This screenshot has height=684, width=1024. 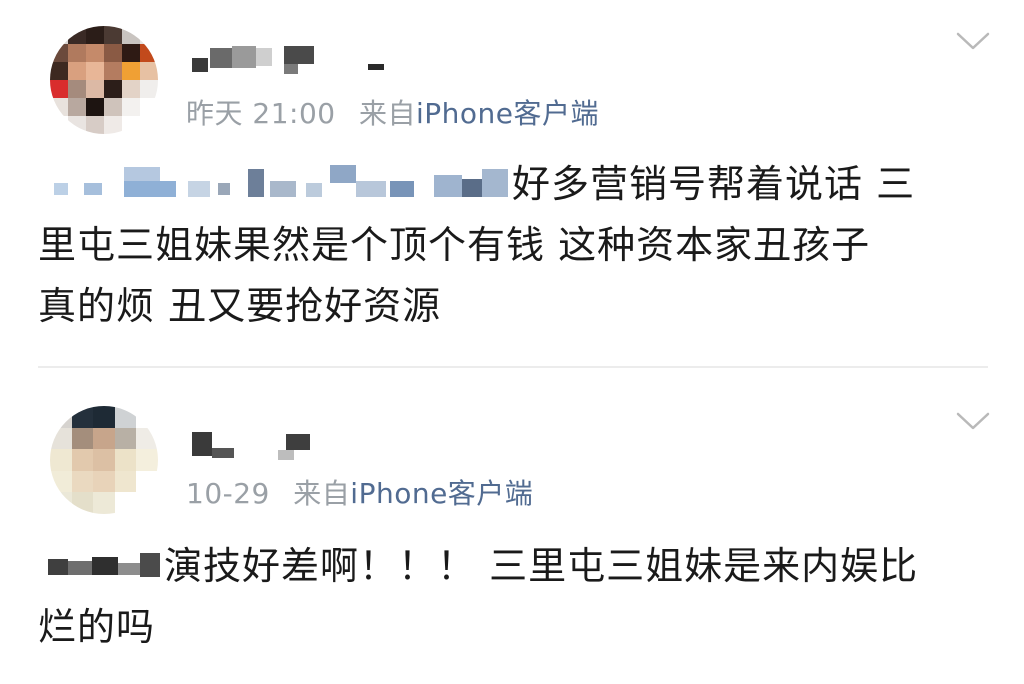 What do you see at coordinates (97, 627) in the screenshot?
I see `comment-text-line-2: 烂的吗` at bounding box center [97, 627].